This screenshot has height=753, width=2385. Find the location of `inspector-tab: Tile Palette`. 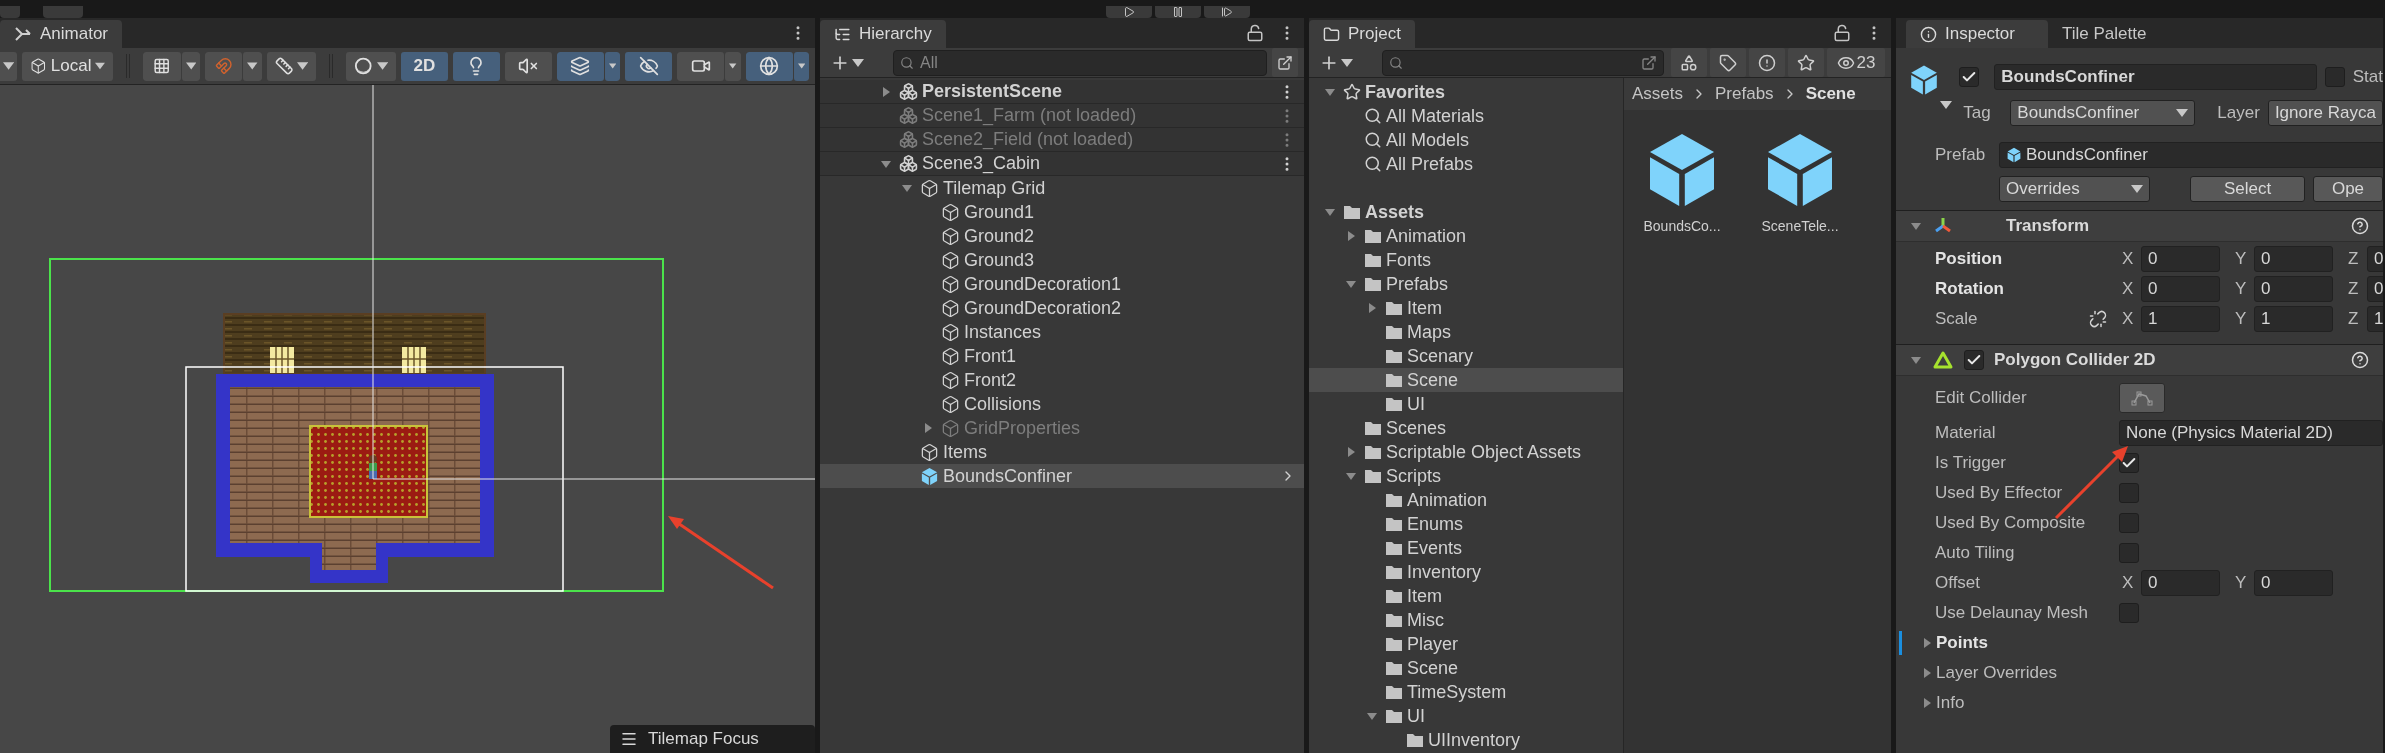

inspector-tab: Tile Palette is located at coordinates (2104, 34).